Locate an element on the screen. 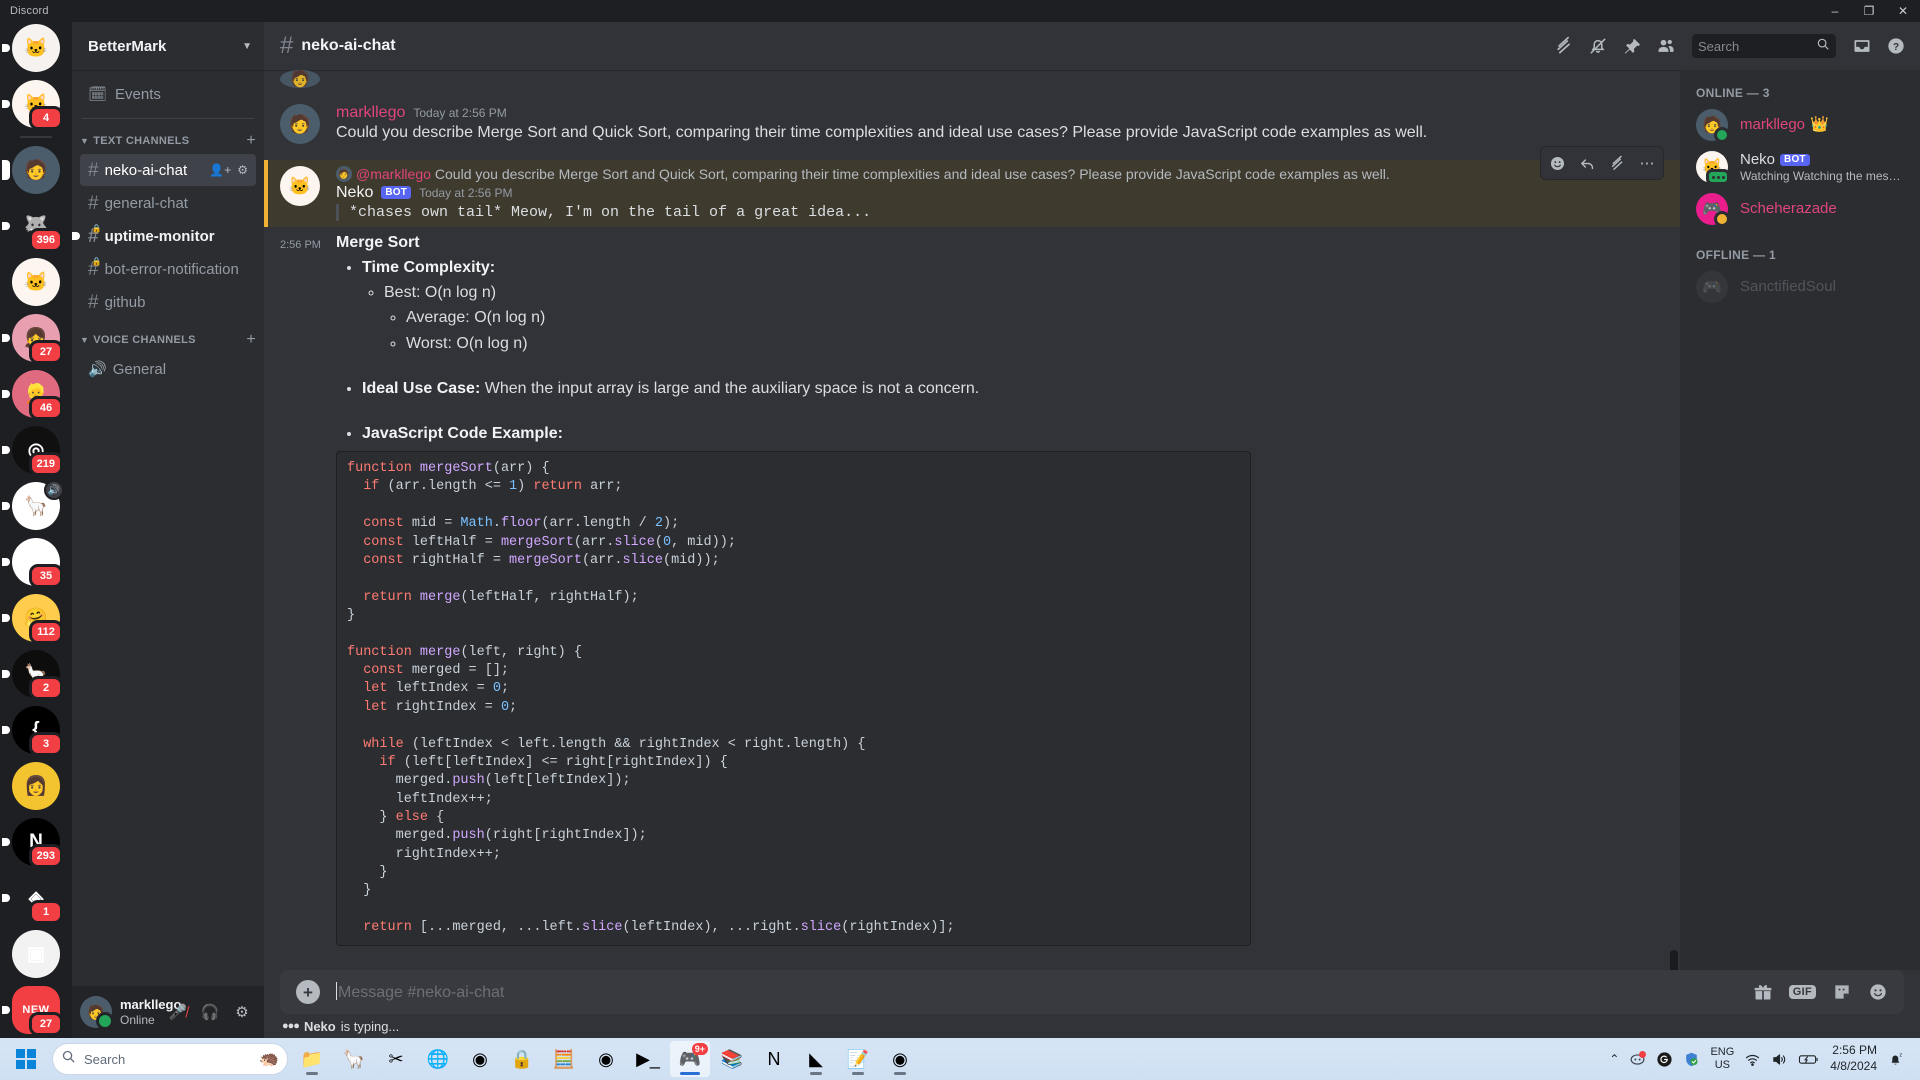 This screenshot has width=1920, height=1080. sidebar-item-events: 🗓 Events is located at coordinates (168, 94).